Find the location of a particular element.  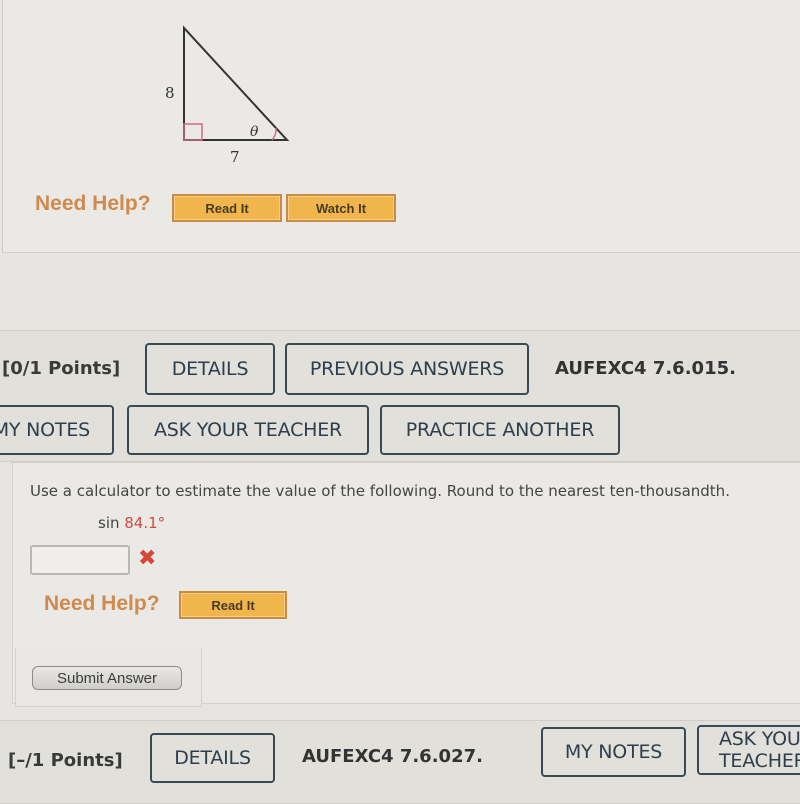

horizontal-leg-label: 7 is located at coordinates (235, 157).